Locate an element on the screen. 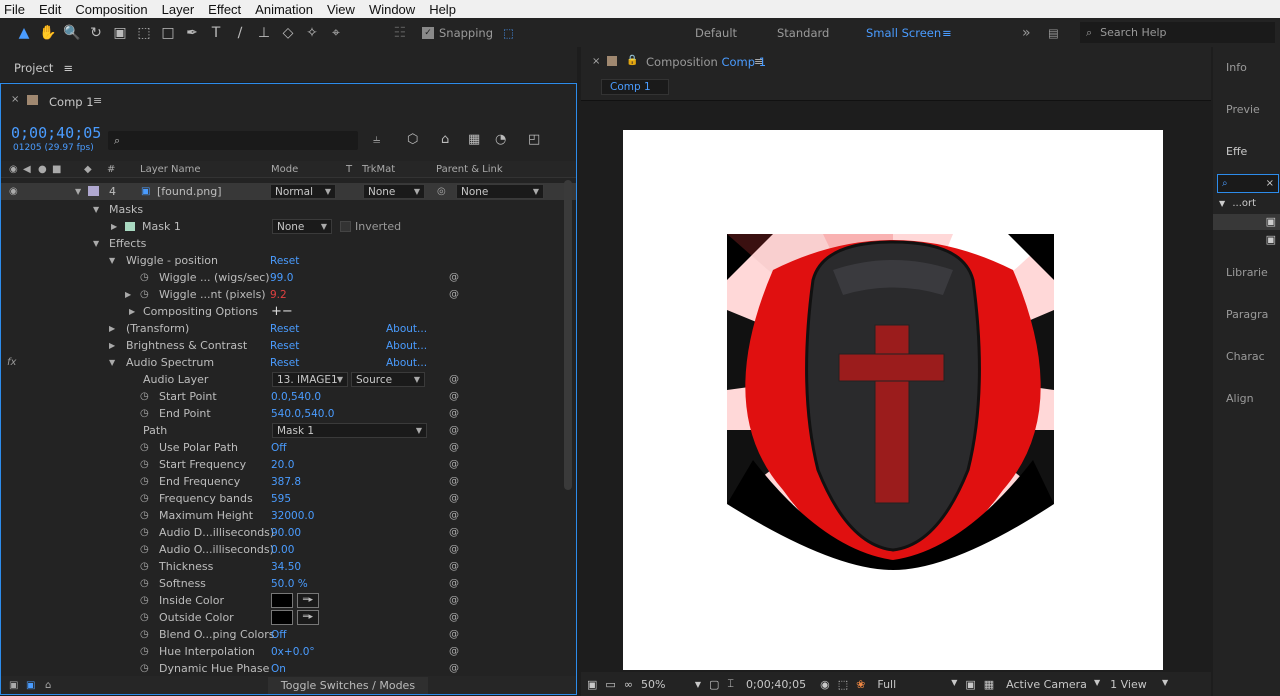  transparency-grid-icon: ▦ is located at coordinates (989, 684).